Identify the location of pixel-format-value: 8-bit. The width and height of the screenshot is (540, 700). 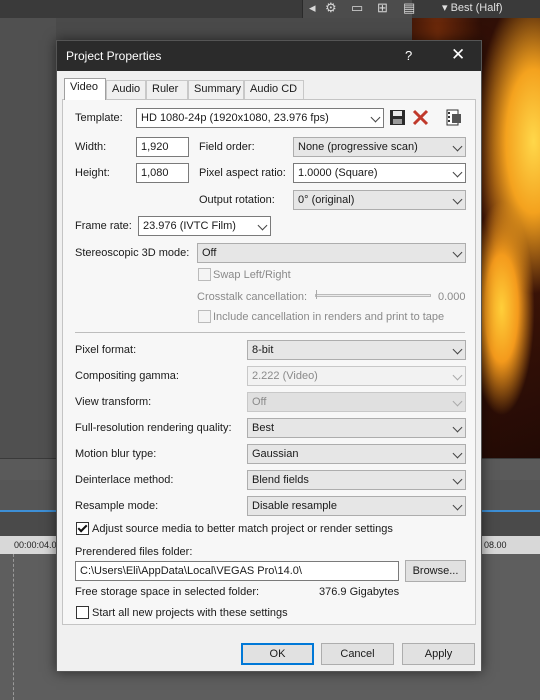
(263, 350).